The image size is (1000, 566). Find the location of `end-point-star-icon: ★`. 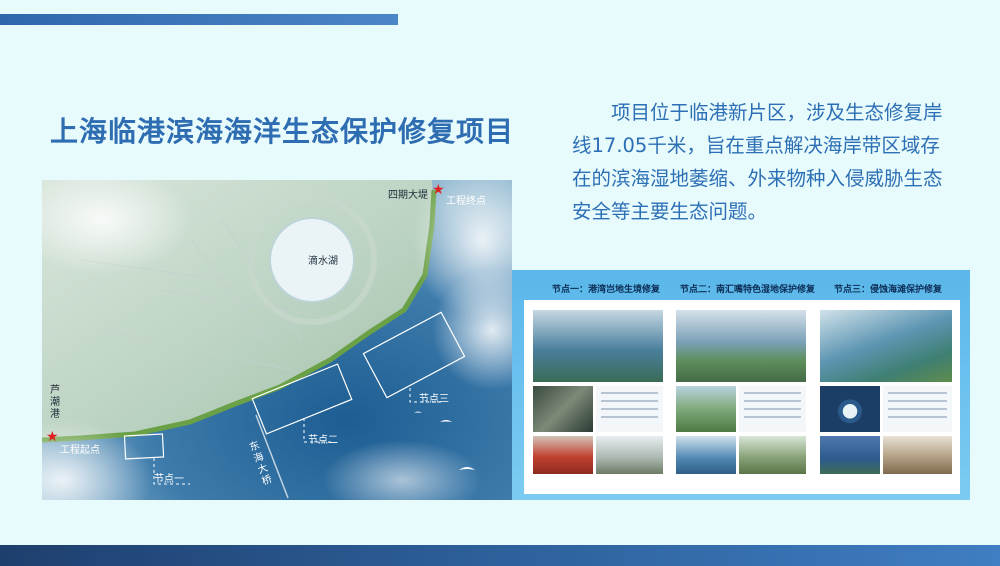

end-point-star-icon: ★ is located at coordinates (438, 190).